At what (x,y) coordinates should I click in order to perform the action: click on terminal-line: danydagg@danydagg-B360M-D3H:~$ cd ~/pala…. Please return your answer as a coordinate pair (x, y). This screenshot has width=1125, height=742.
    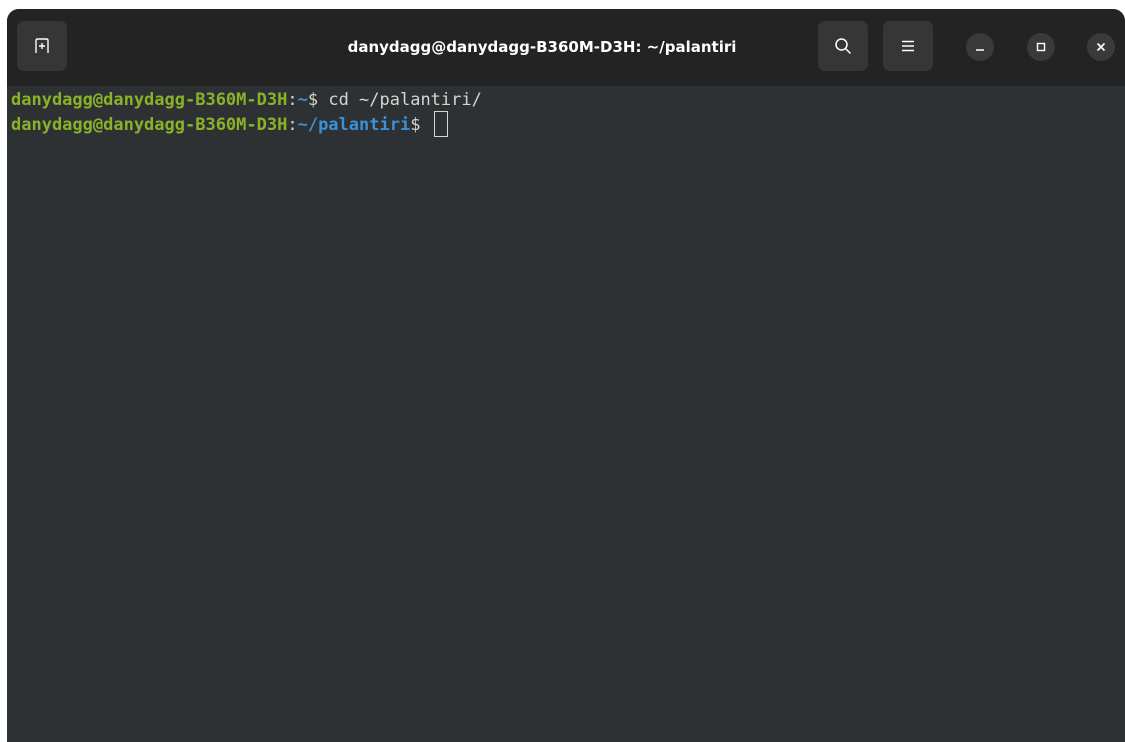
    Looking at the image, I should click on (568, 100).